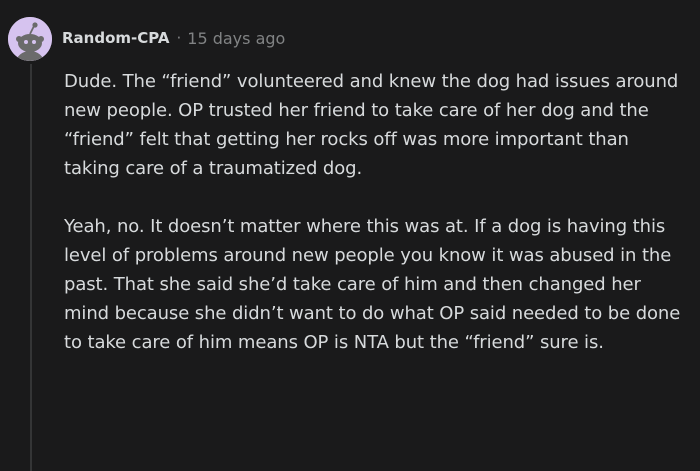 This screenshot has height=471, width=700. What do you see at coordinates (115, 38) in the screenshot?
I see `author-username: Random-CPA` at bounding box center [115, 38].